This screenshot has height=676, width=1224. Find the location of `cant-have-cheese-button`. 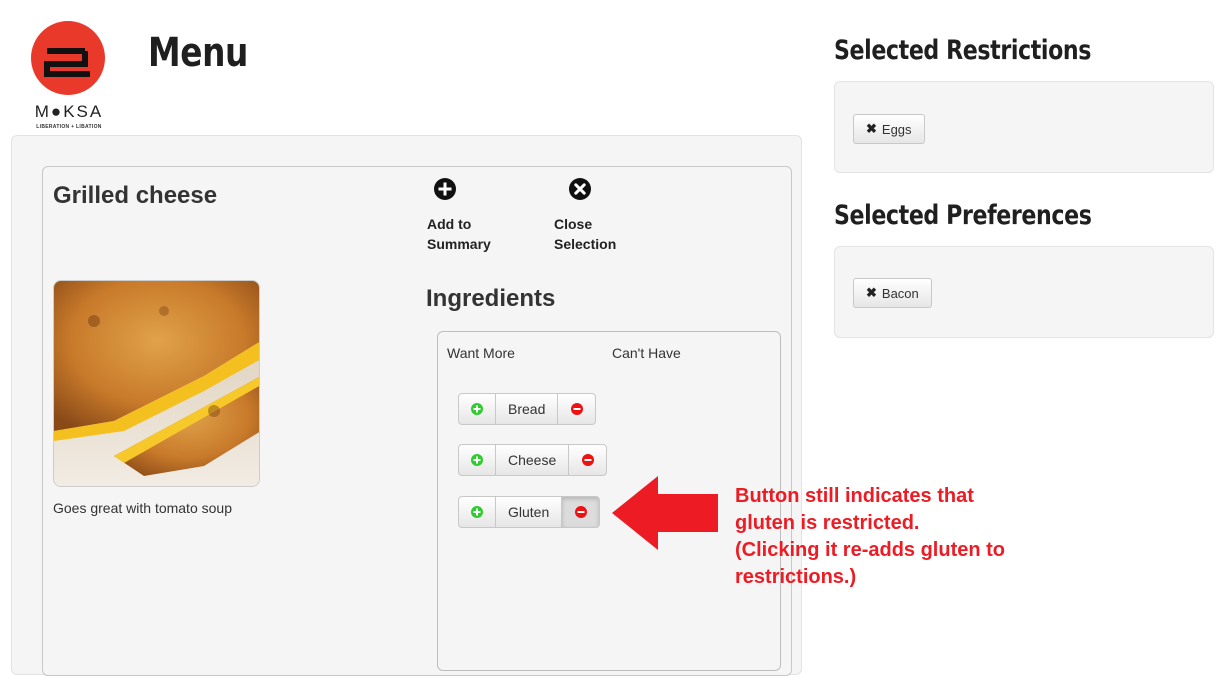

cant-have-cheese-button is located at coordinates (587, 460).